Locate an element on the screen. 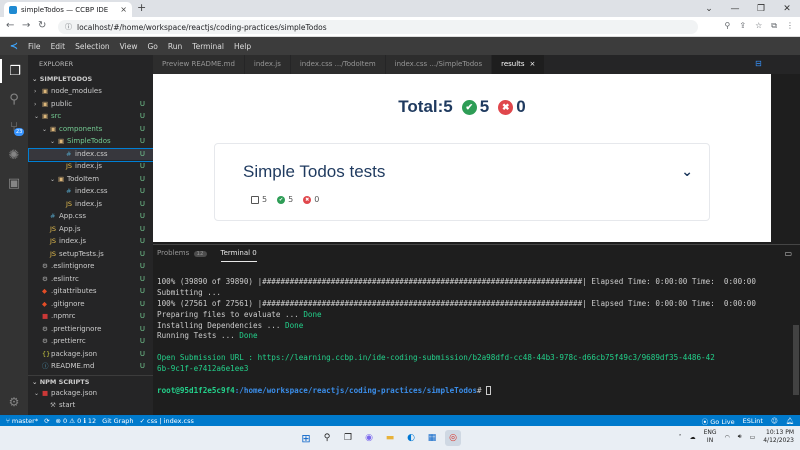 The width and height of the screenshot is (800, 450). feedback-icon: ☺ is located at coordinates (774, 421).